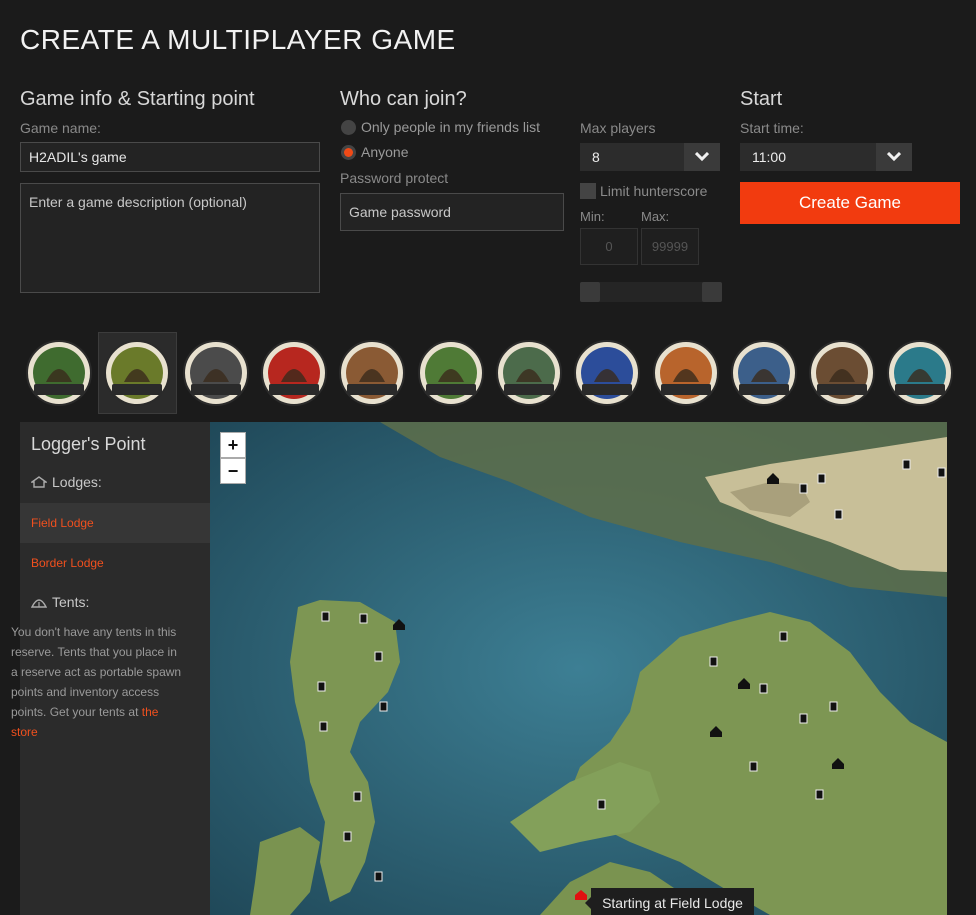 The width and height of the screenshot is (976, 915). I want to click on limit-hunterscore-checkbox: Limit hunterscore, so click(643, 191).